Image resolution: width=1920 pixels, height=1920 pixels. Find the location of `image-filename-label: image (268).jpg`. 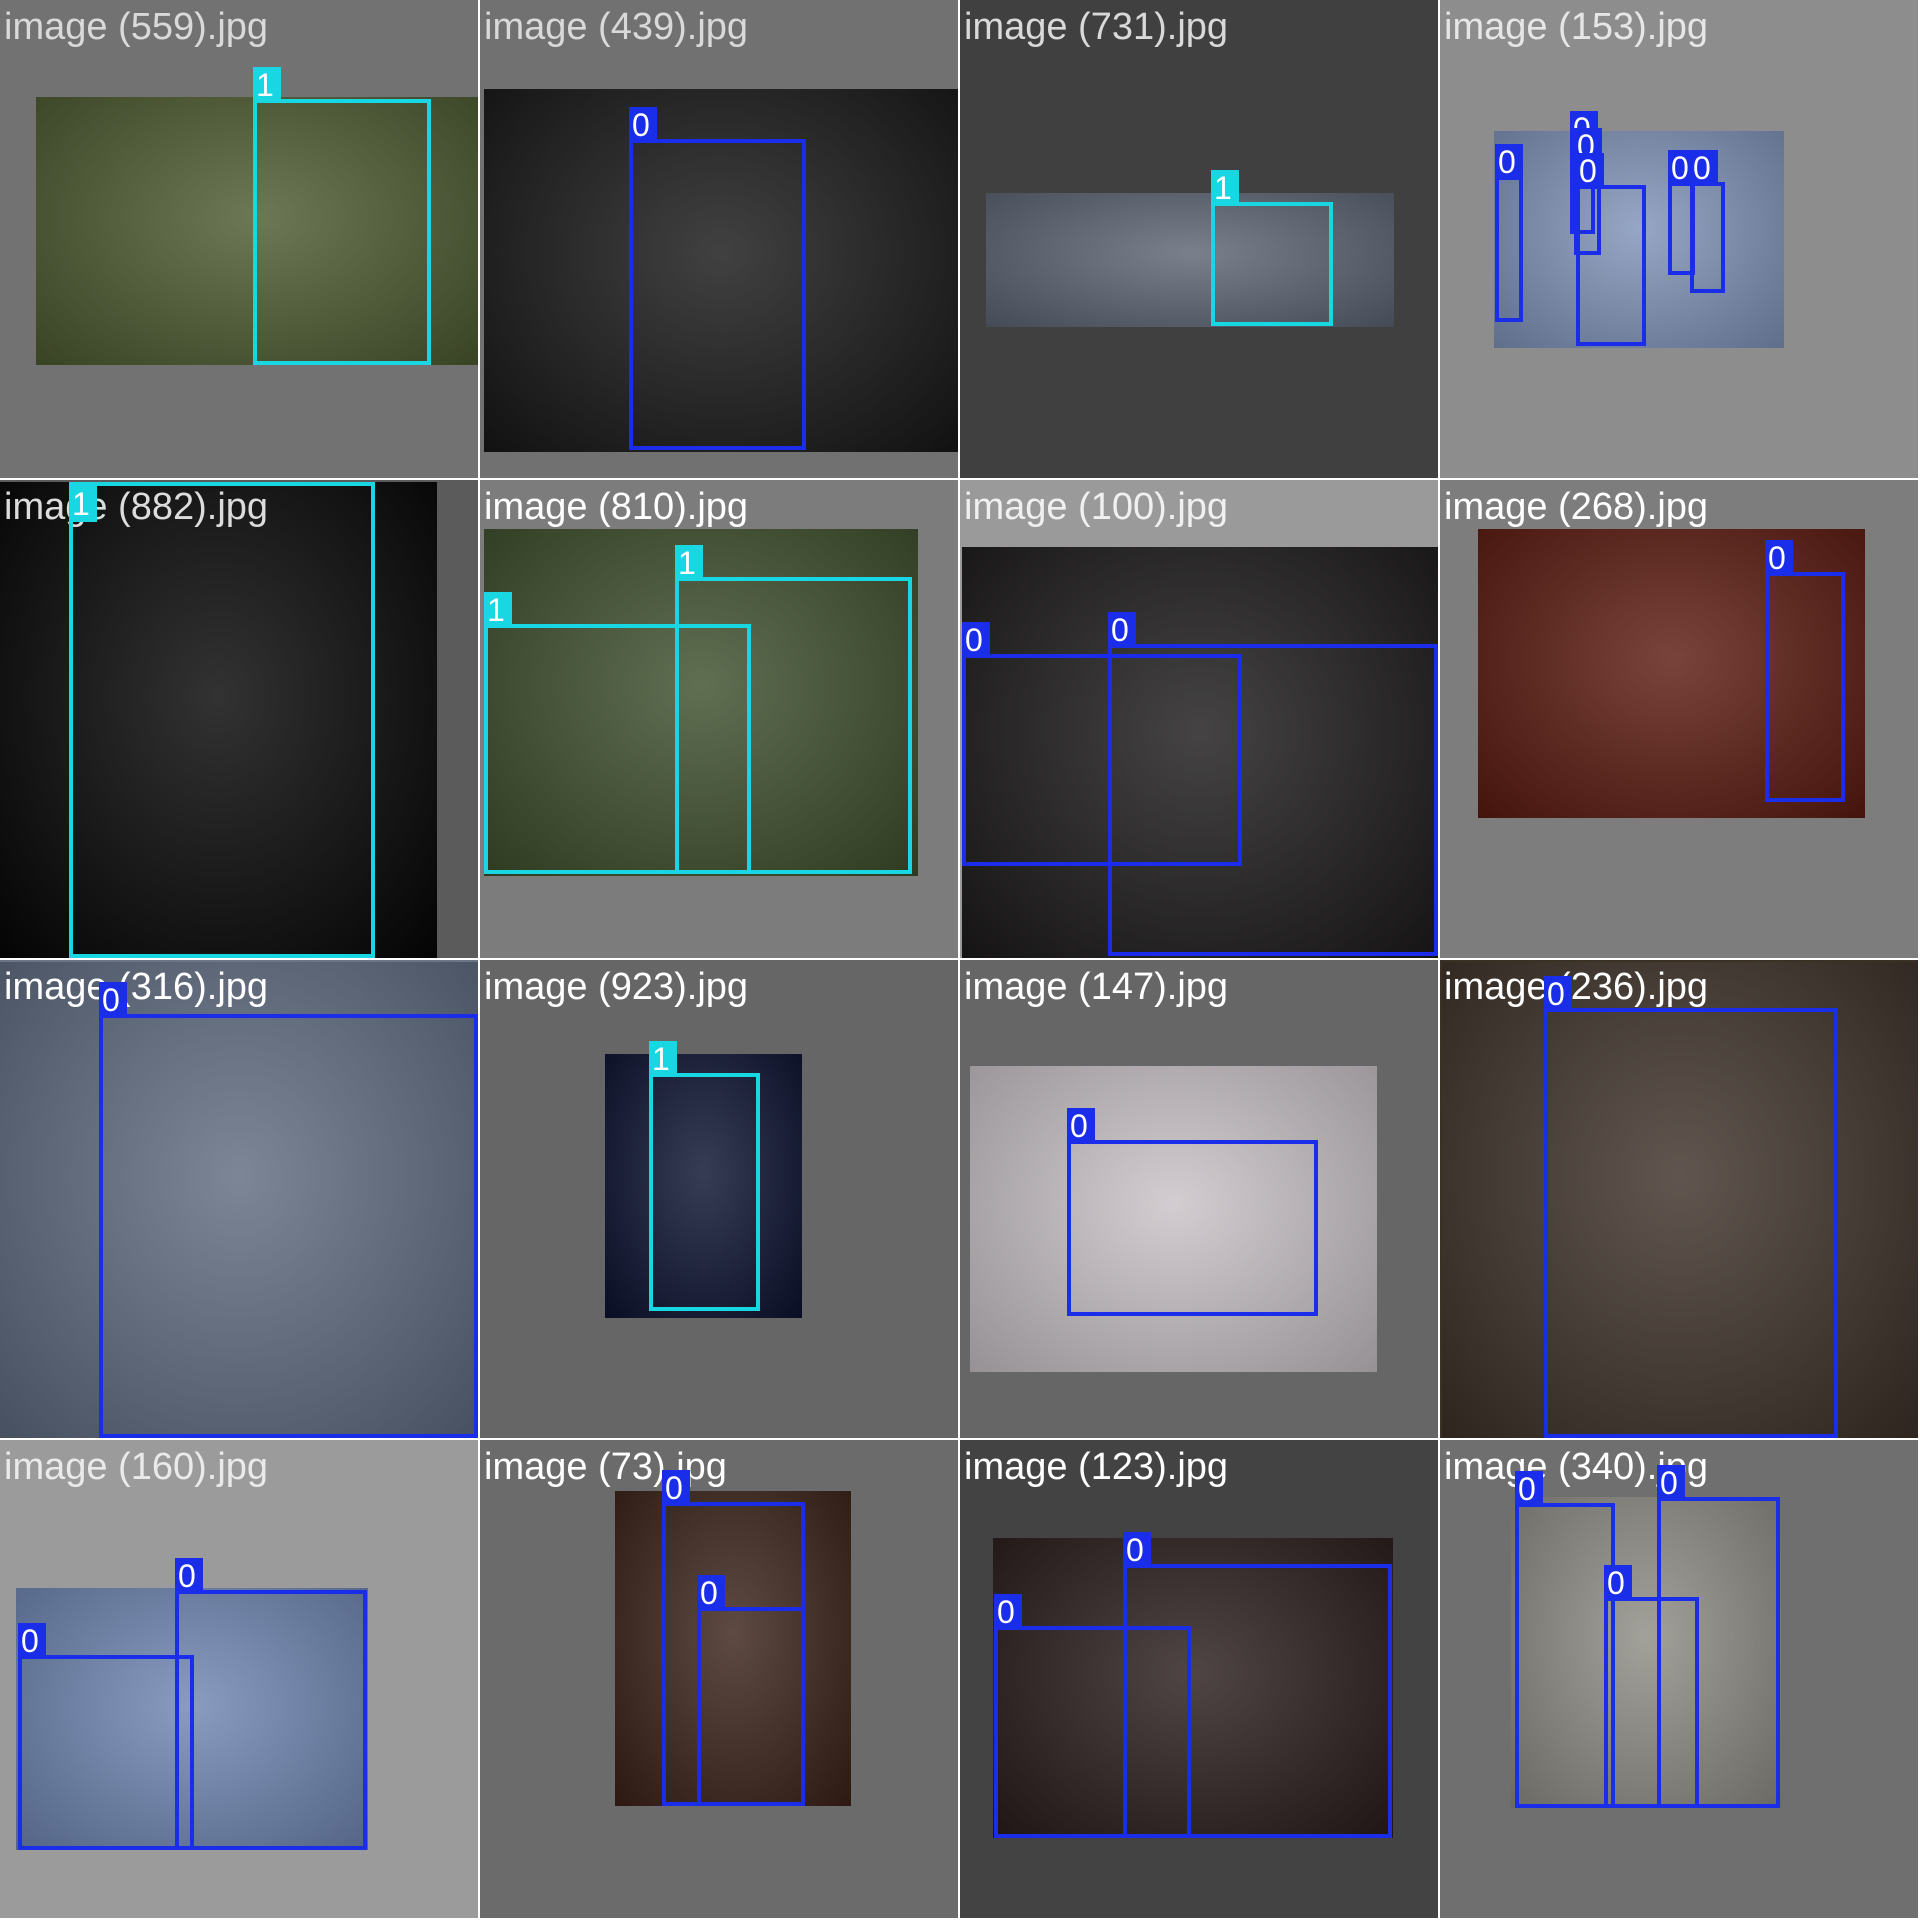

image-filename-label: image (268).jpg is located at coordinates (1576, 507).